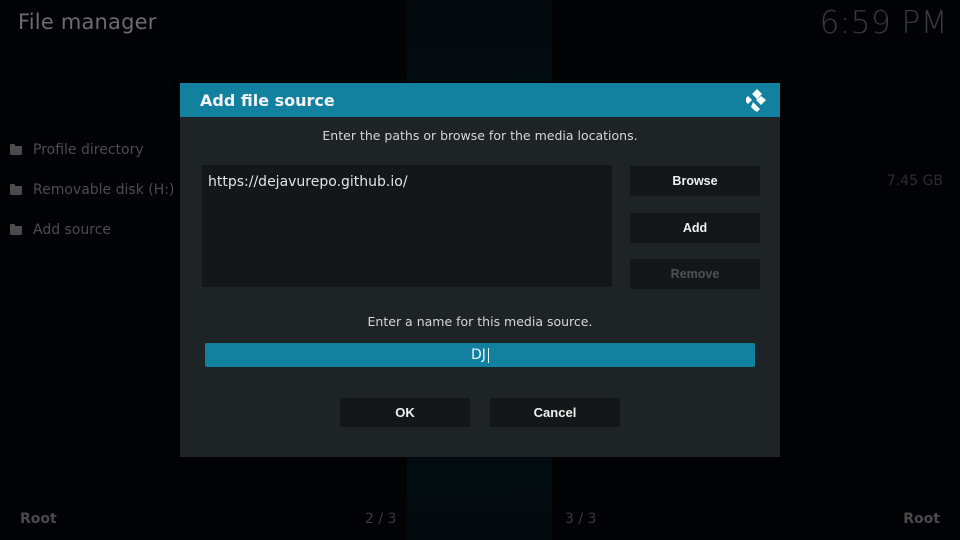 The width and height of the screenshot is (960, 540). Describe the element at coordinates (480, 100) in the screenshot. I see `dialog-header: Add file source` at that location.